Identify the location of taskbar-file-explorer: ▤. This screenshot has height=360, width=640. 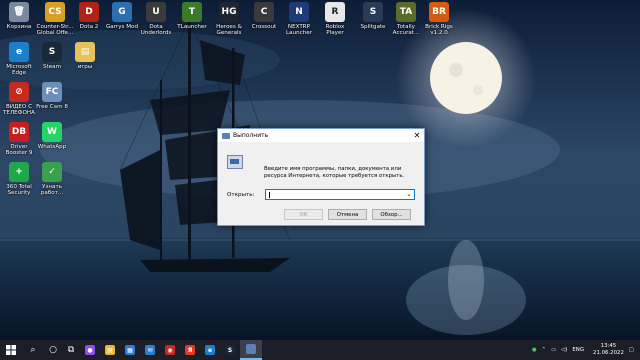
(110, 350).